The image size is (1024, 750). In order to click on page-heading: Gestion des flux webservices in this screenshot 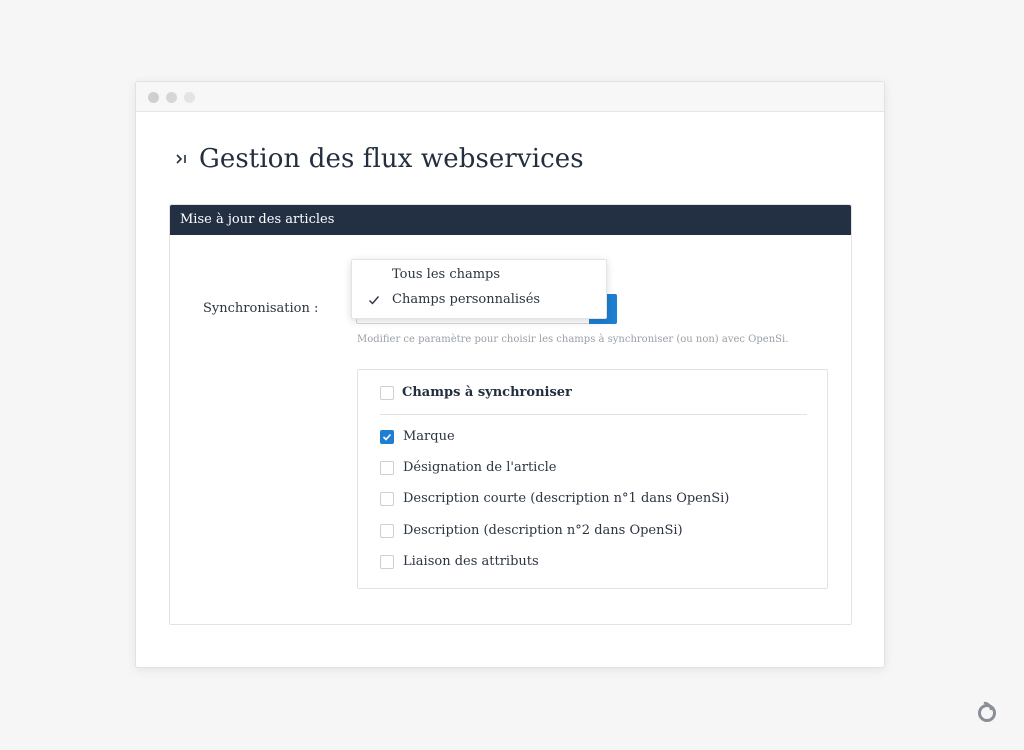, I will do `click(378, 159)`.